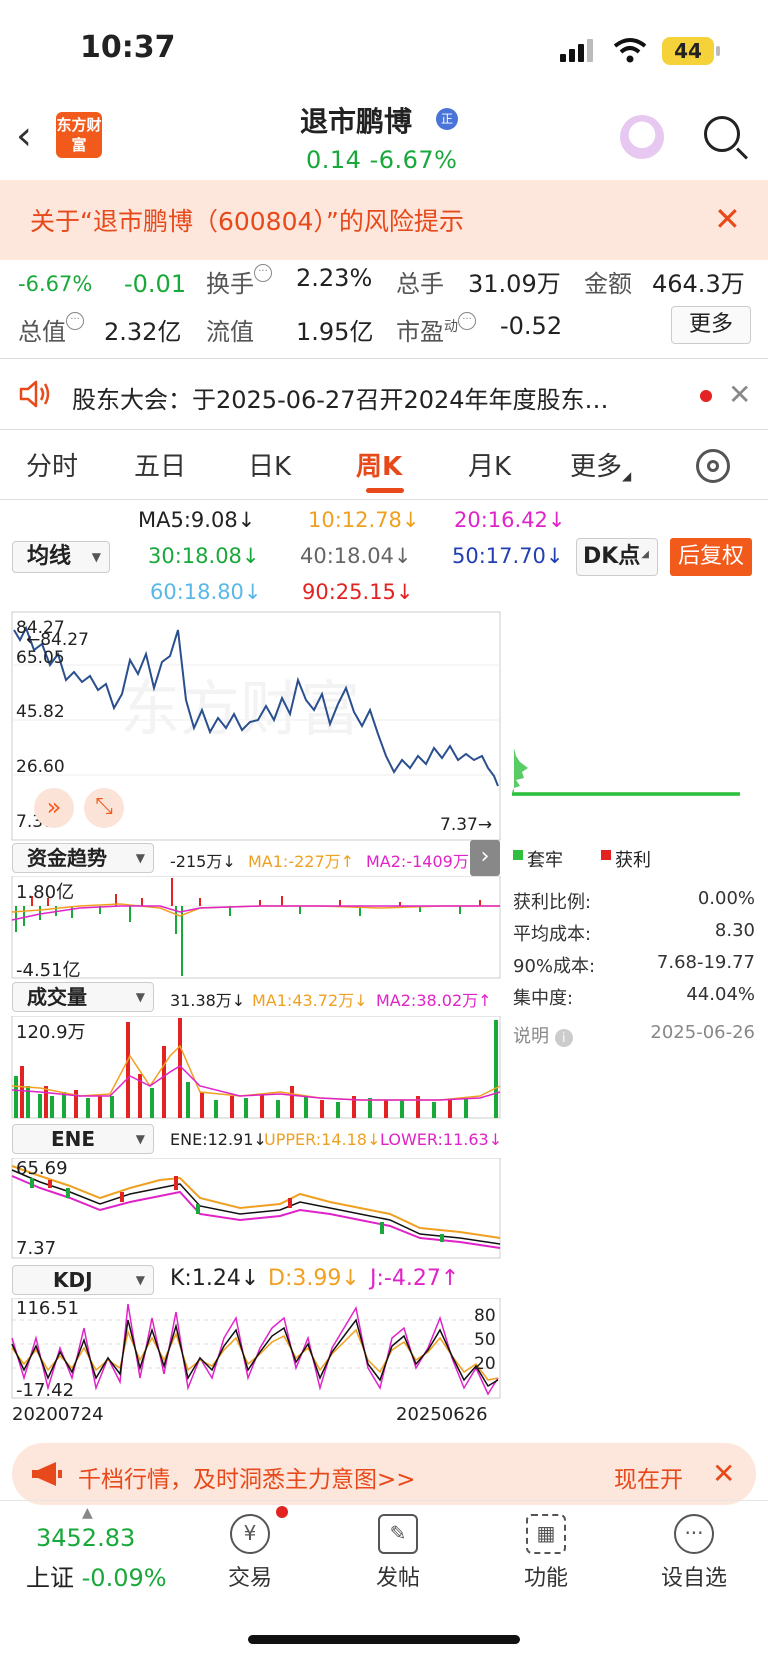 Image resolution: width=768 pixels, height=1663 pixels. I want to click on chip-row-profit-ratio: 获利比例: 0.00%, so click(634, 900).